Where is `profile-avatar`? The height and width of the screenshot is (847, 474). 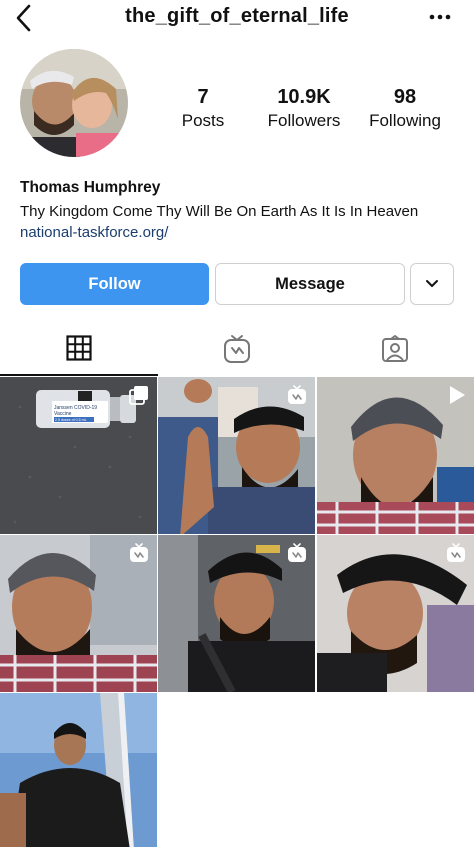 profile-avatar is located at coordinates (74, 103).